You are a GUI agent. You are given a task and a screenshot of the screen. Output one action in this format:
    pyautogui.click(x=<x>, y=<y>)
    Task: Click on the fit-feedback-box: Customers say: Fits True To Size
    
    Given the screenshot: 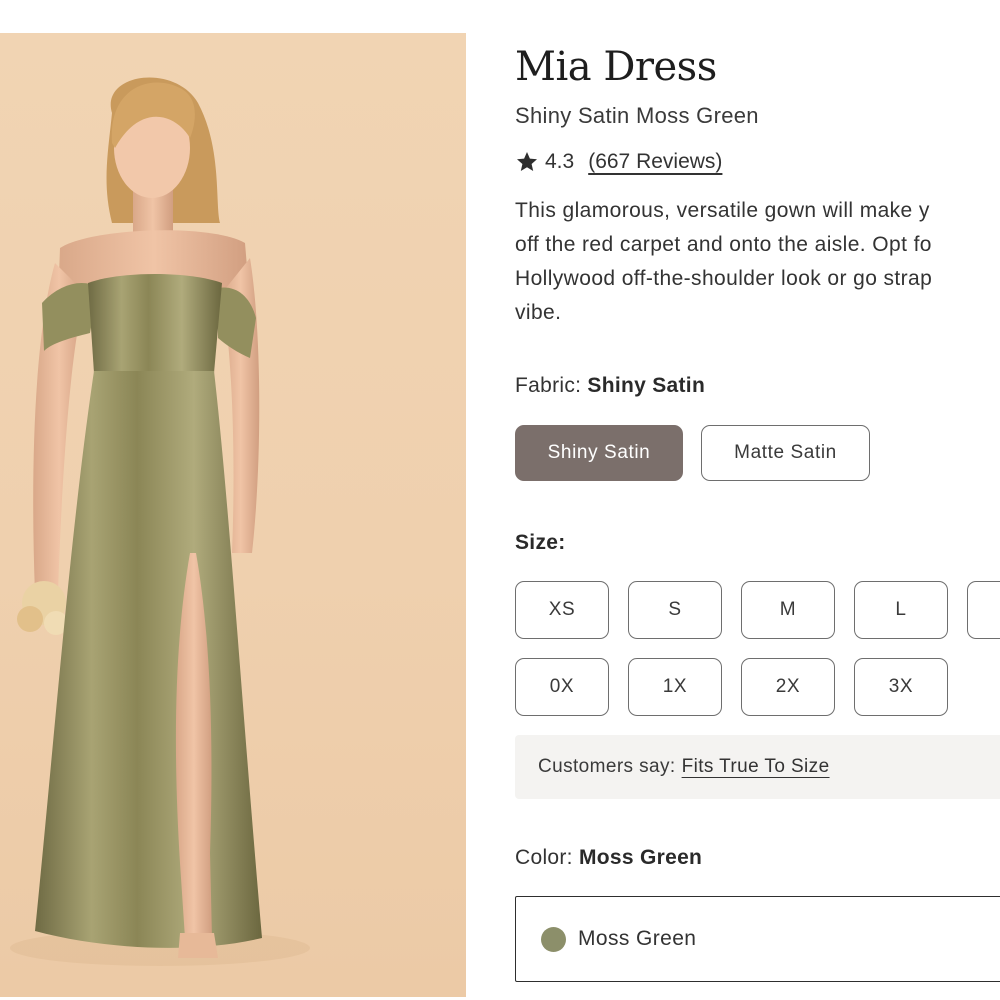 What is the action you would take?
    pyautogui.click(x=757, y=767)
    